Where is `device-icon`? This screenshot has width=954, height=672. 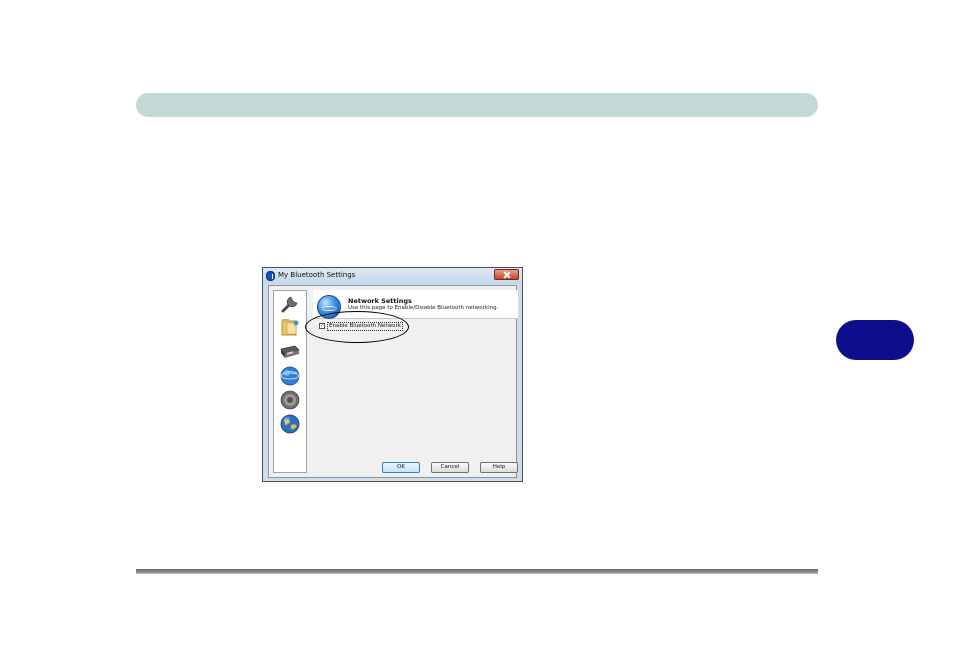 device-icon is located at coordinates (290, 351).